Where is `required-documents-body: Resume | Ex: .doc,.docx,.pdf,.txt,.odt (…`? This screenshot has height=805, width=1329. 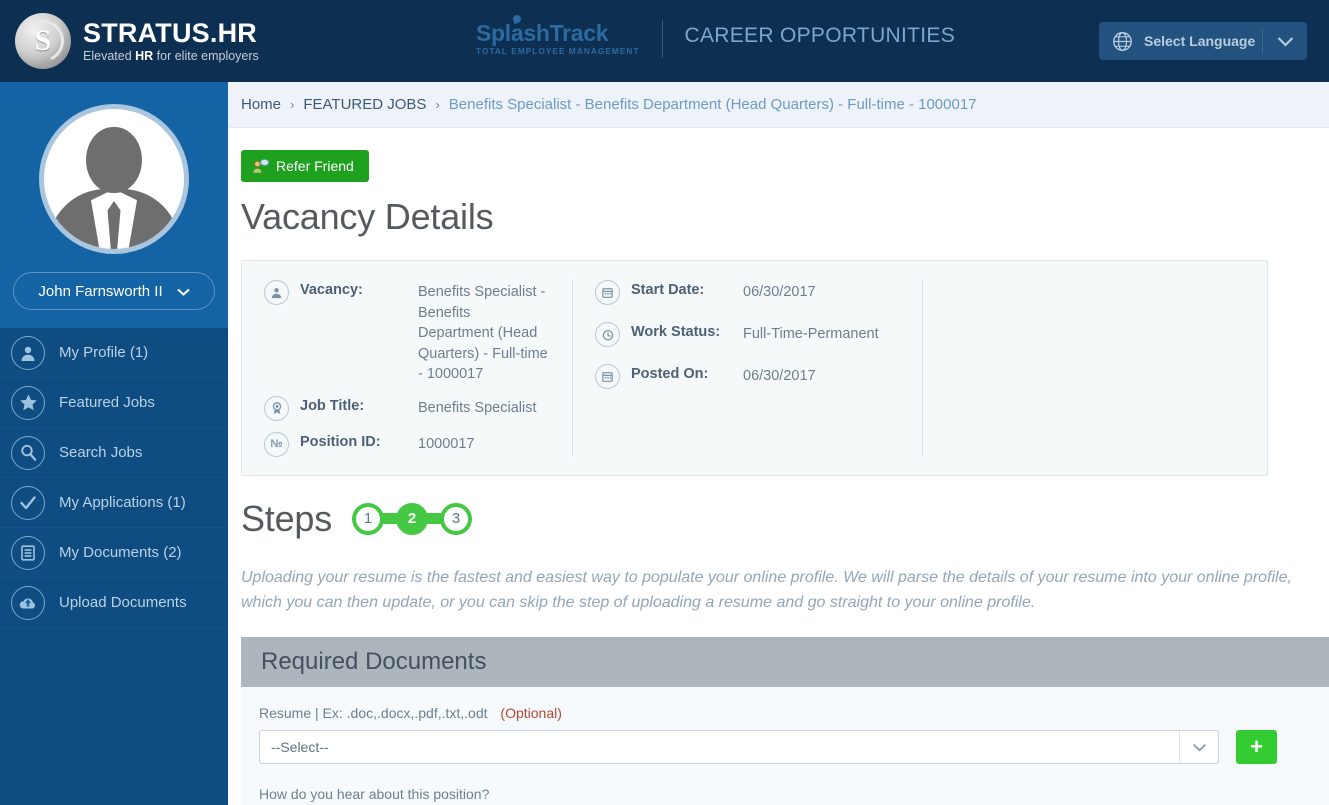
required-documents-body: Resume | Ex: .doc,.docx,.pdf,.txt,.odt (… is located at coordinates (785, 746).